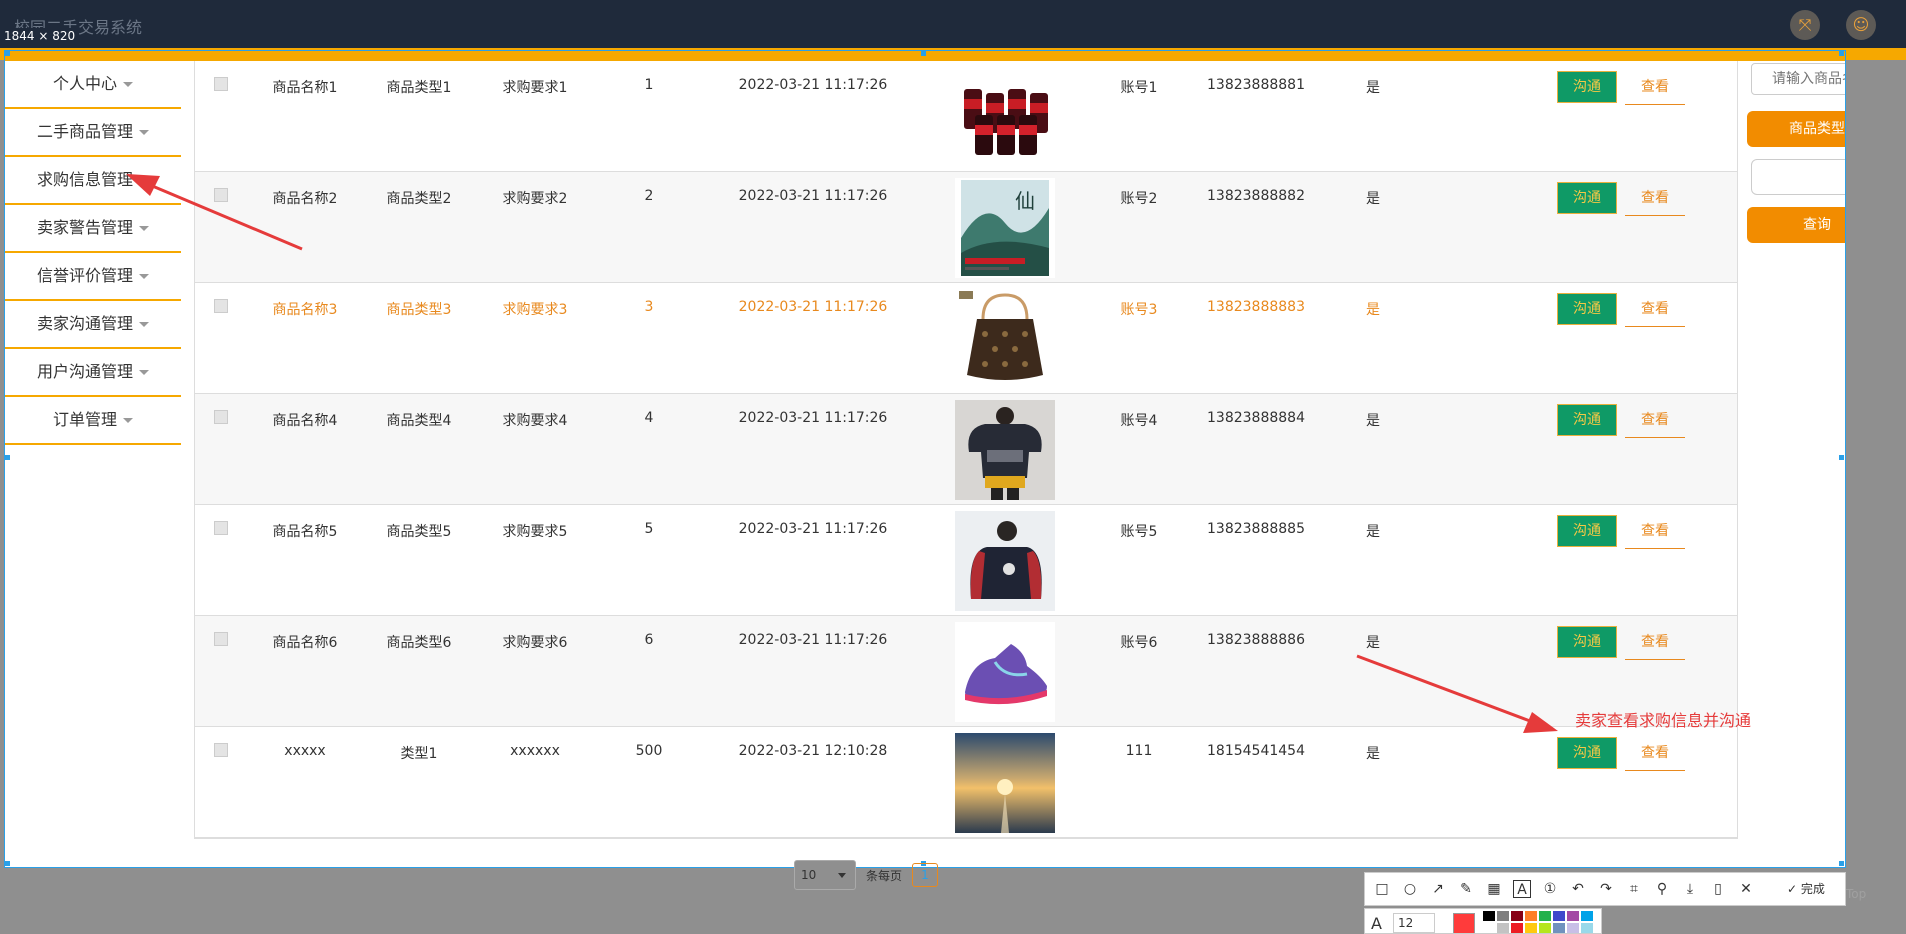 The width and height of the screenshot is (1906, 934). Describe the element at coordinates (813, 751) in the screenshot. I see `cell-time: 2022-03-21 12:10:28` at that location.